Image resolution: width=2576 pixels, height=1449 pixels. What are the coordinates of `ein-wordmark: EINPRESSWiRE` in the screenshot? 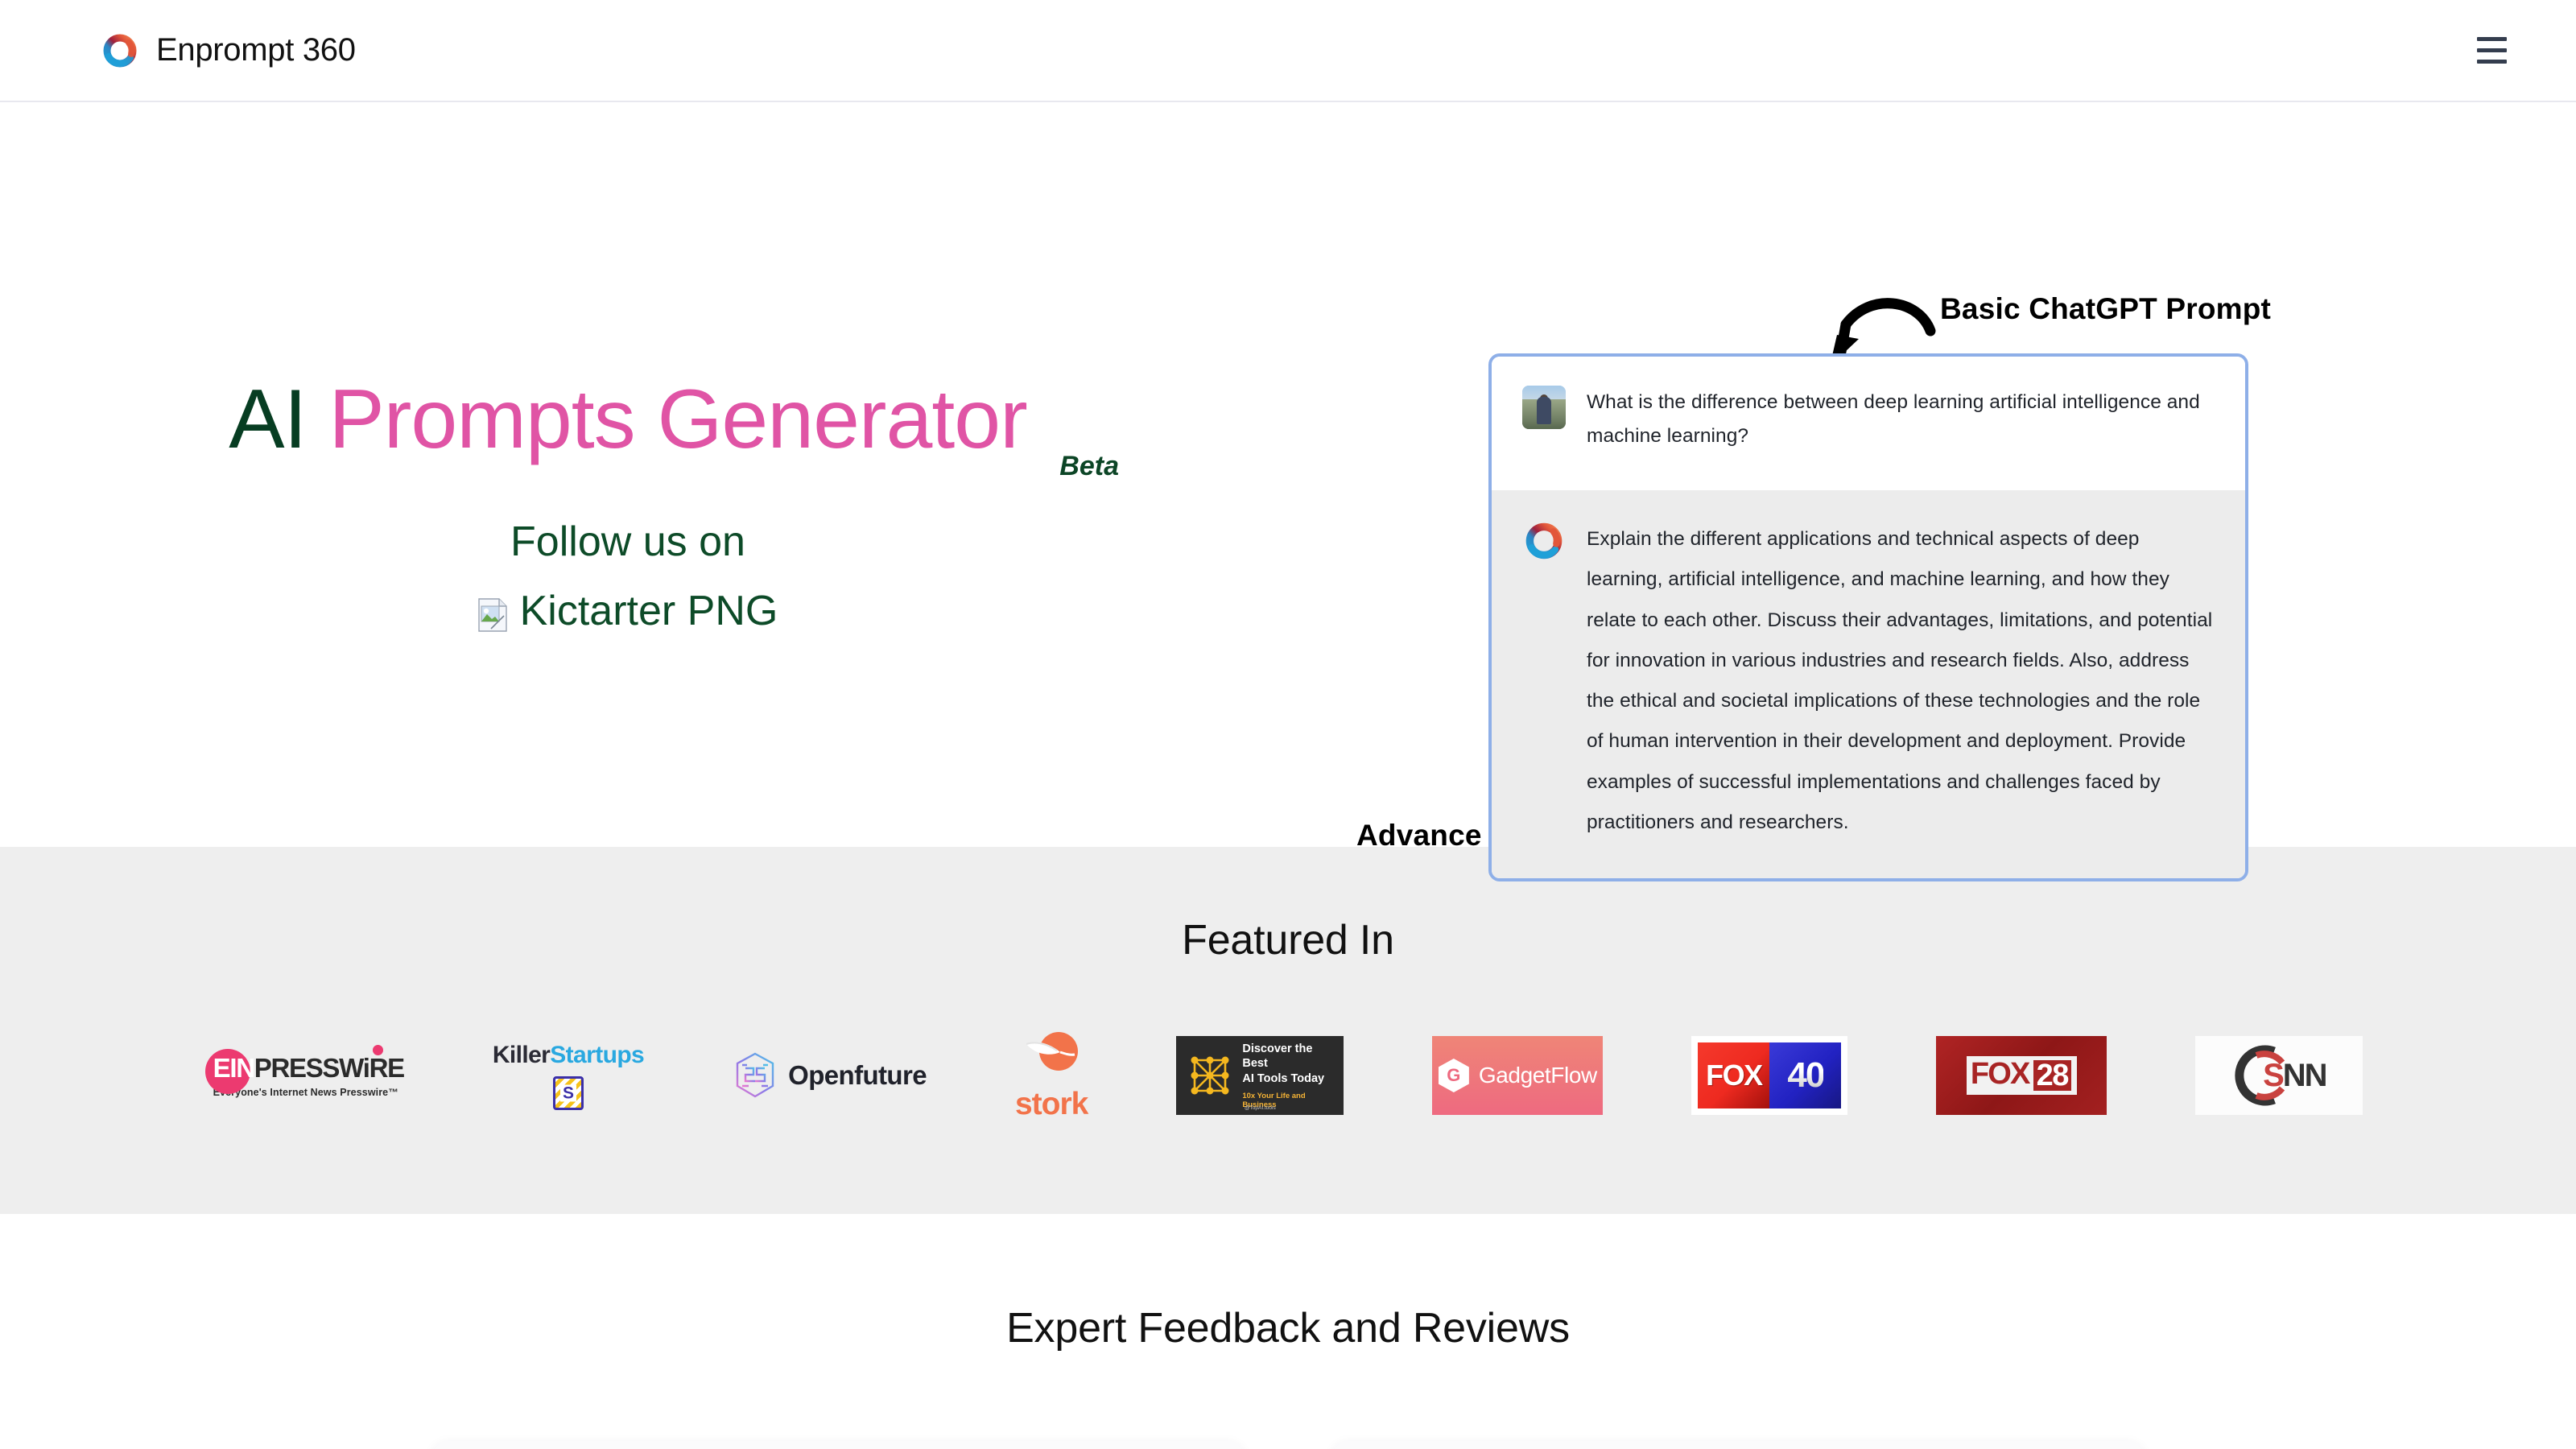 It's located at (309, 1068).